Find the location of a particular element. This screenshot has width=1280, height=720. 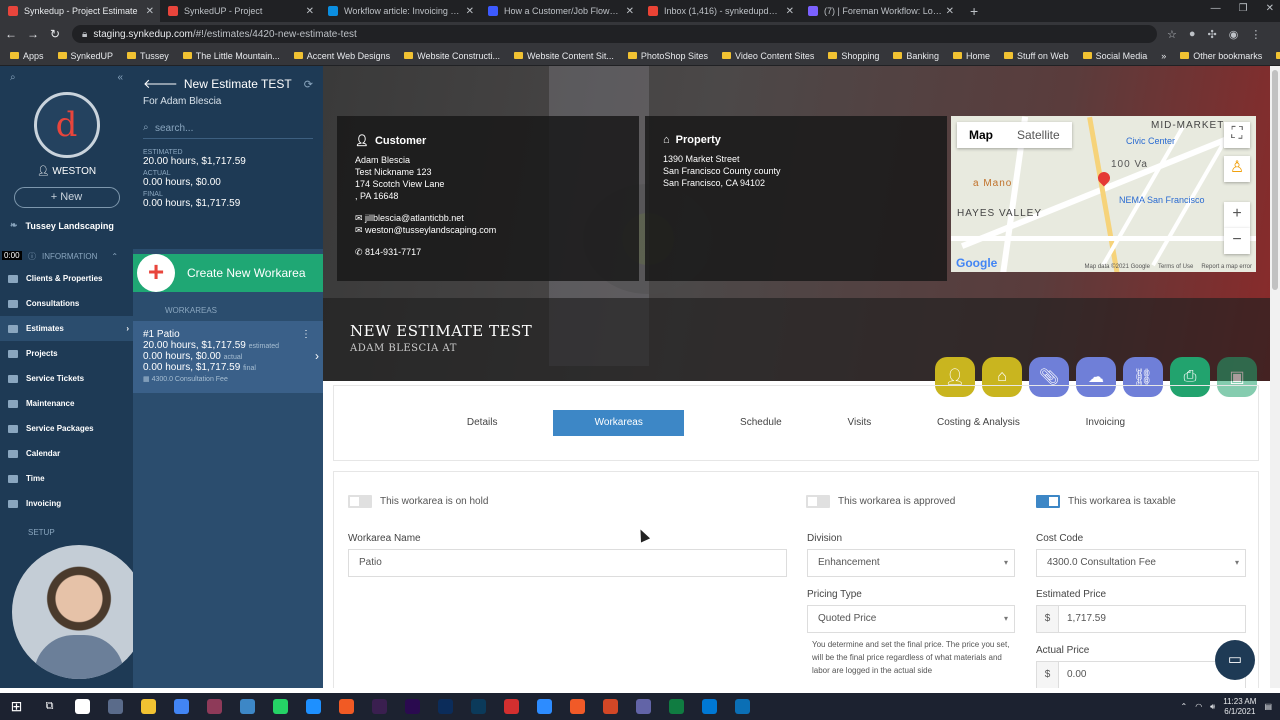

estimated-price-input: $1,717.59 is located at coordinates (1141, 619).